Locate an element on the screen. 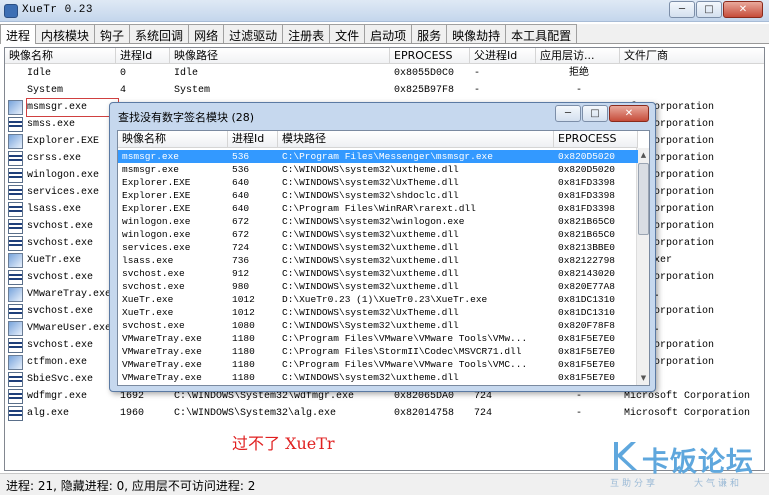 Image resolution: width=769 pixels, height=495 pixels. scrollbar-thumb is located at coordinates (643, 199).